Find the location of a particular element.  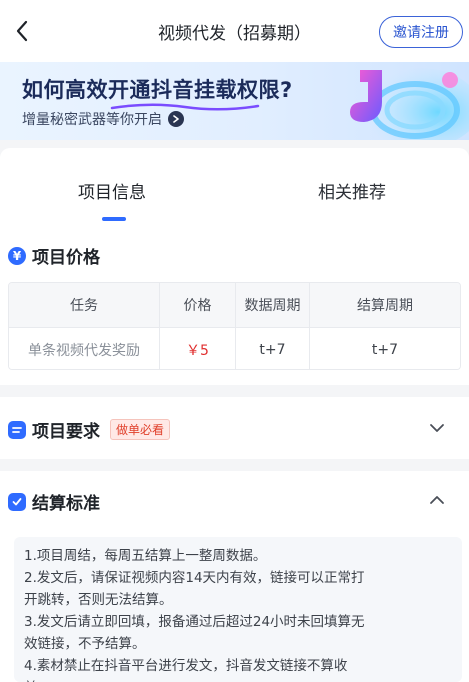

data-period-cell: t+7 is located at coordinates (273, 348).